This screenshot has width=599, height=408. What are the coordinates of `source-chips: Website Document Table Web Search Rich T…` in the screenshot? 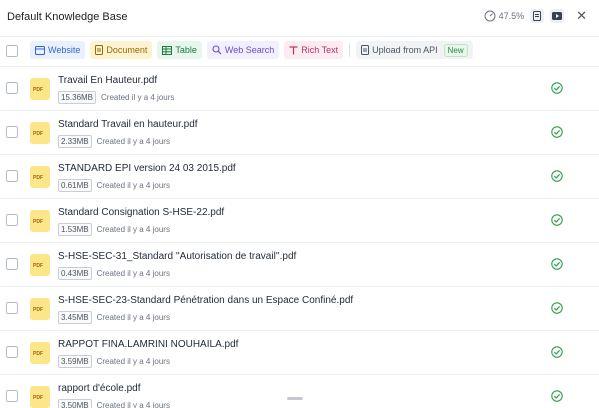 It's located at (251, 50).